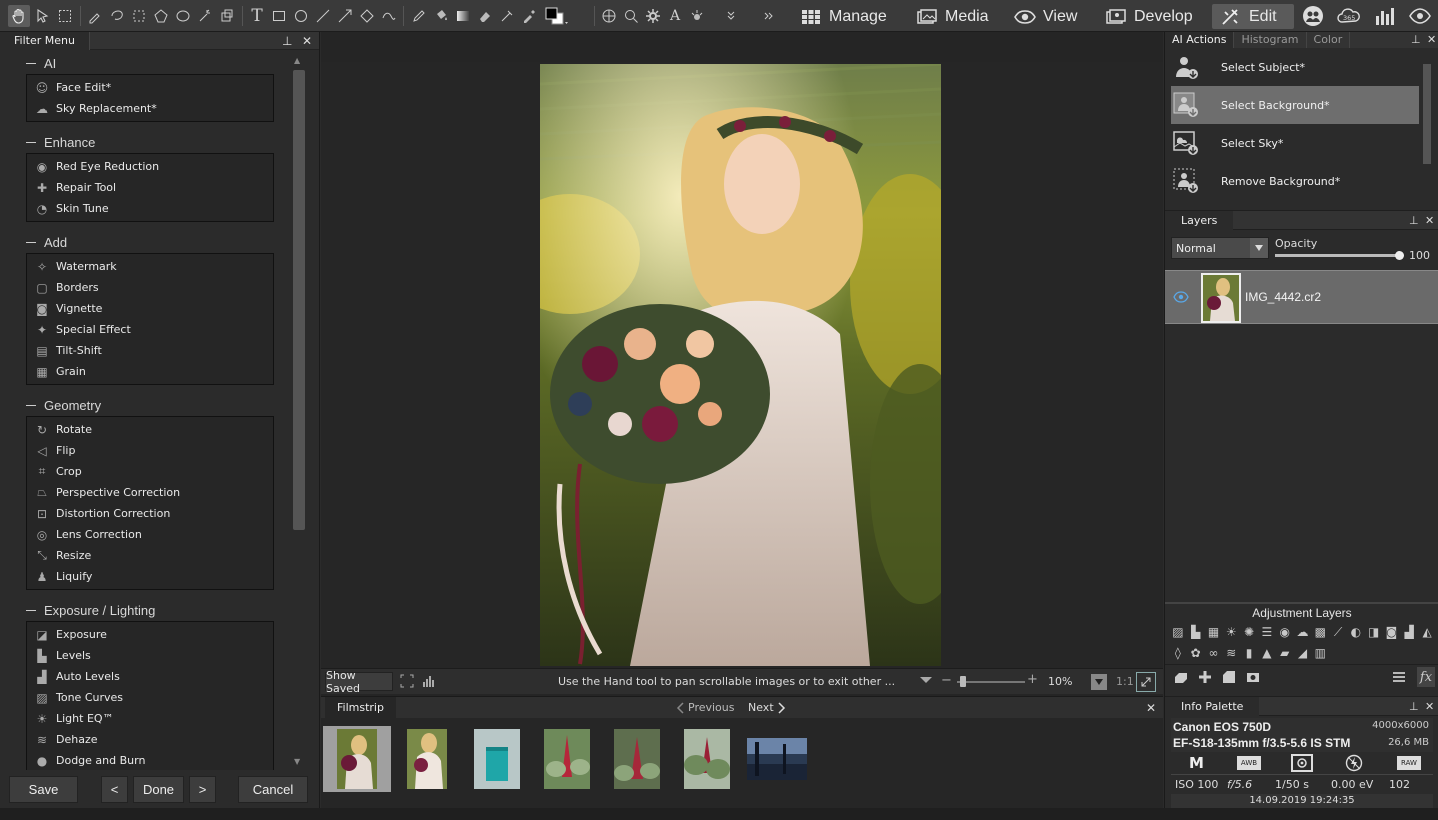 Image resolution: width=1438 pixels, height=820 pixels. What do you see at coordinates (631, 16) in the screenshot?
I see `zoom-tool-icon` at bounding box center [631, 16].